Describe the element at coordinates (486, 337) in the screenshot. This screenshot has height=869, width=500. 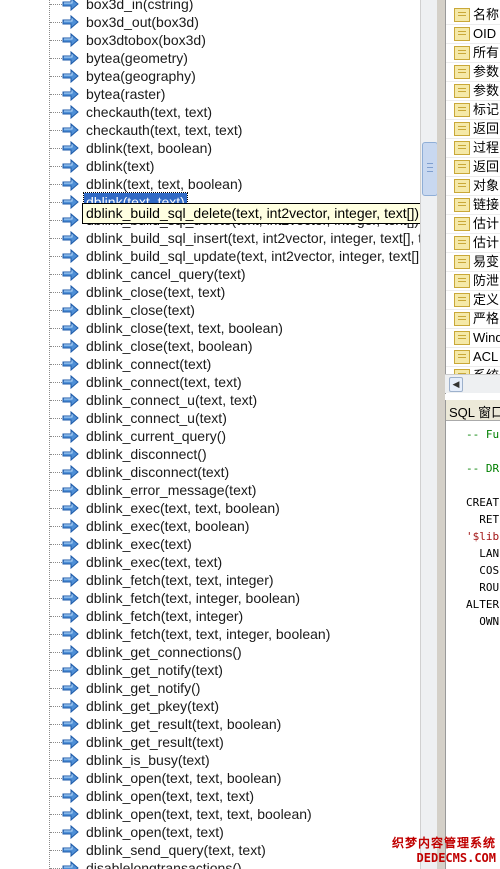
I see `property-name: Wind` at that location.